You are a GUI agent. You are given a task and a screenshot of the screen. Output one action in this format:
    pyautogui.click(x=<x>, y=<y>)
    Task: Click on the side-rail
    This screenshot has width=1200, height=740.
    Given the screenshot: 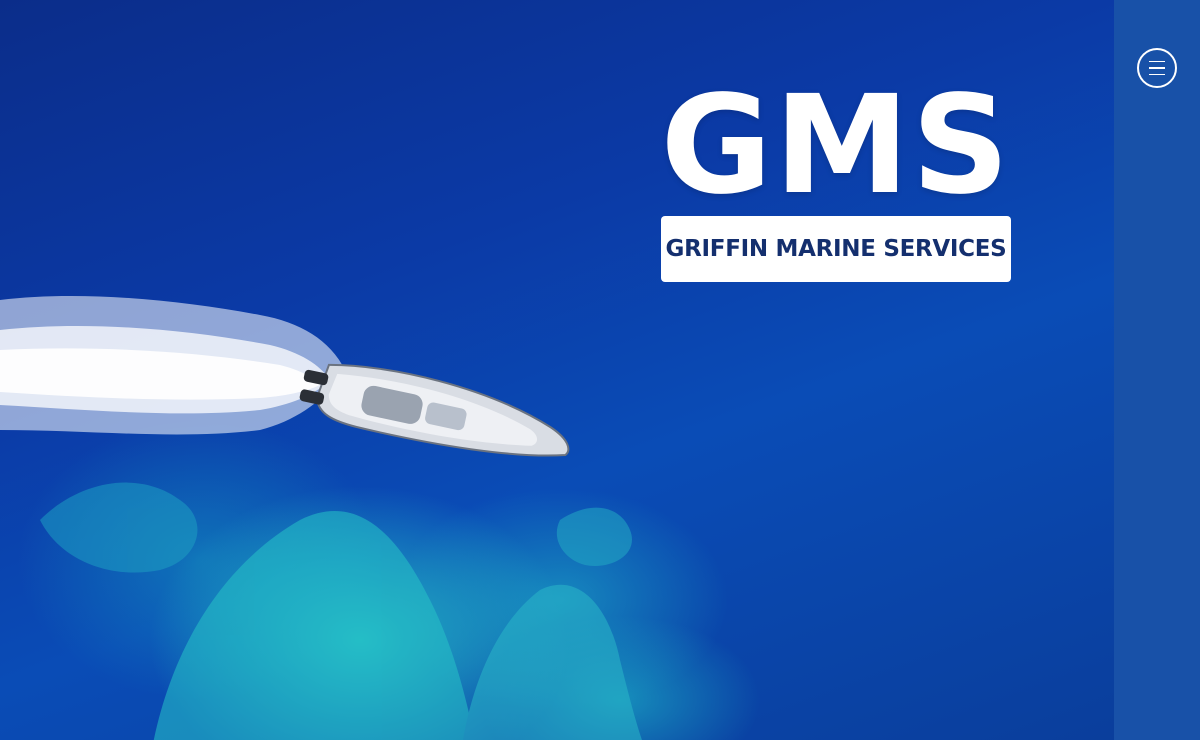 What is the action you would take?
    pyautogui.click(x=1157, y=370)
    